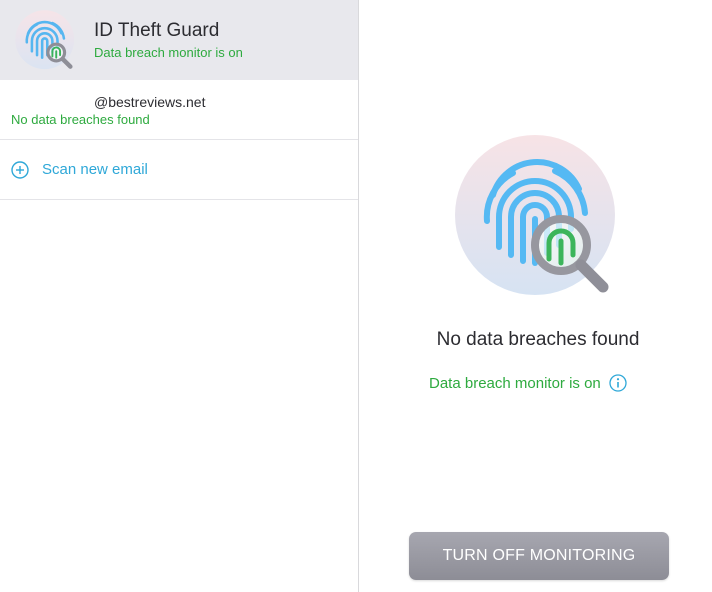 This screenshot has width=712, height=592. I want to click on scan-new-email-button: Scan new email, so click(179, 170).